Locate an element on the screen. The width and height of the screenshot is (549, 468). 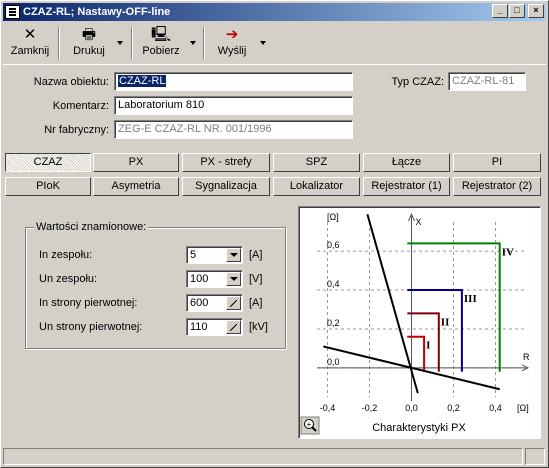
y-axis-label: X is located at coordinates (419, 222).